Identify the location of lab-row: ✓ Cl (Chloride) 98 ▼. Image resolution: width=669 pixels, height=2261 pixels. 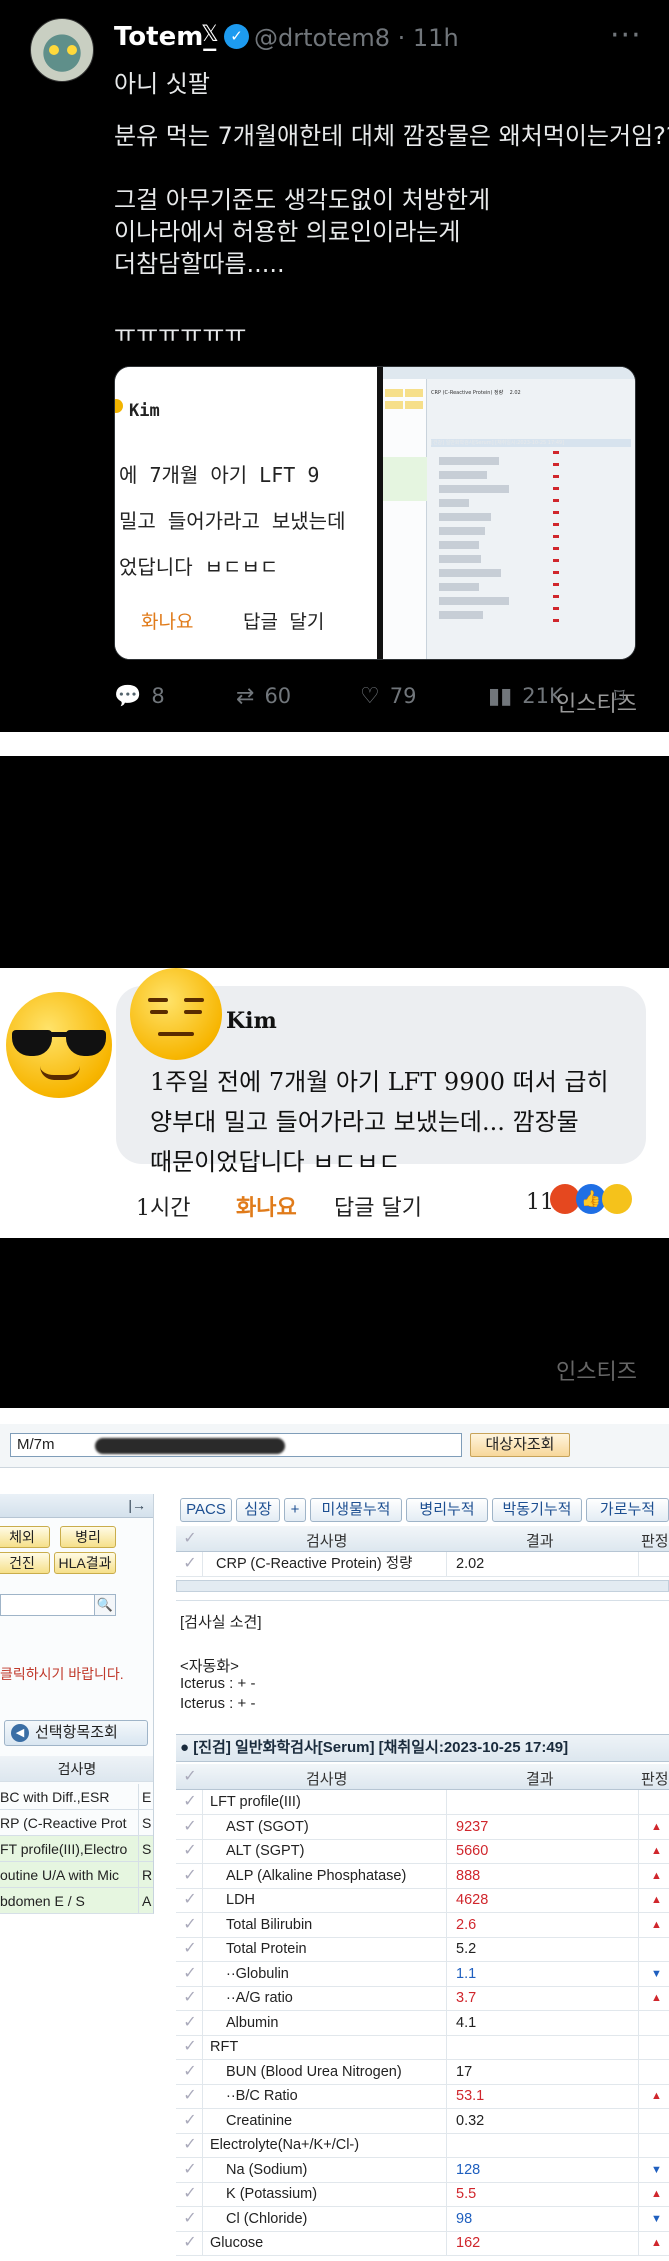
(422, 2219).